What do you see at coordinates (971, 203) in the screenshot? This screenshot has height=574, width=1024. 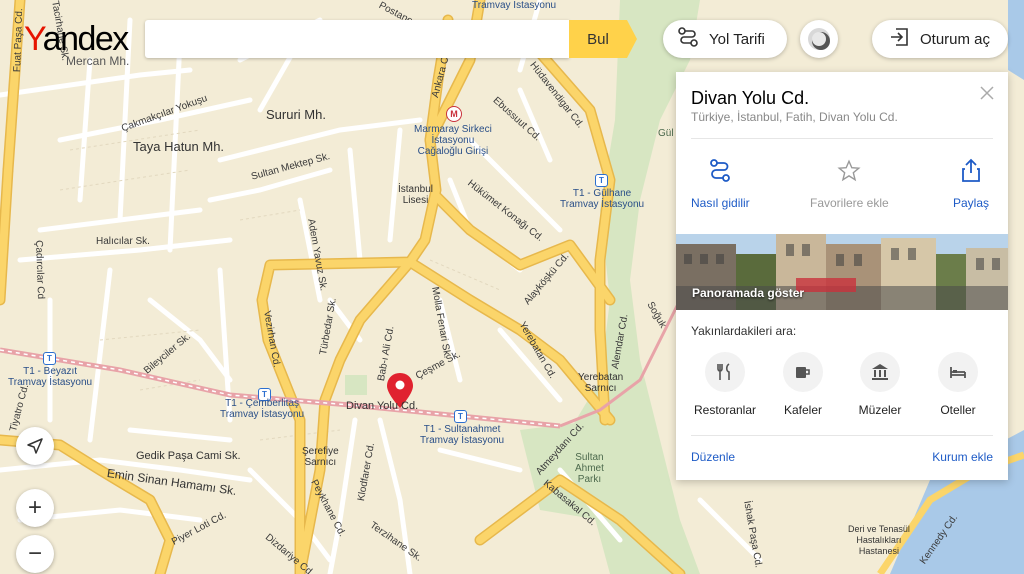 I see `share-label: Paylaş` at bounding box center [971, 203].